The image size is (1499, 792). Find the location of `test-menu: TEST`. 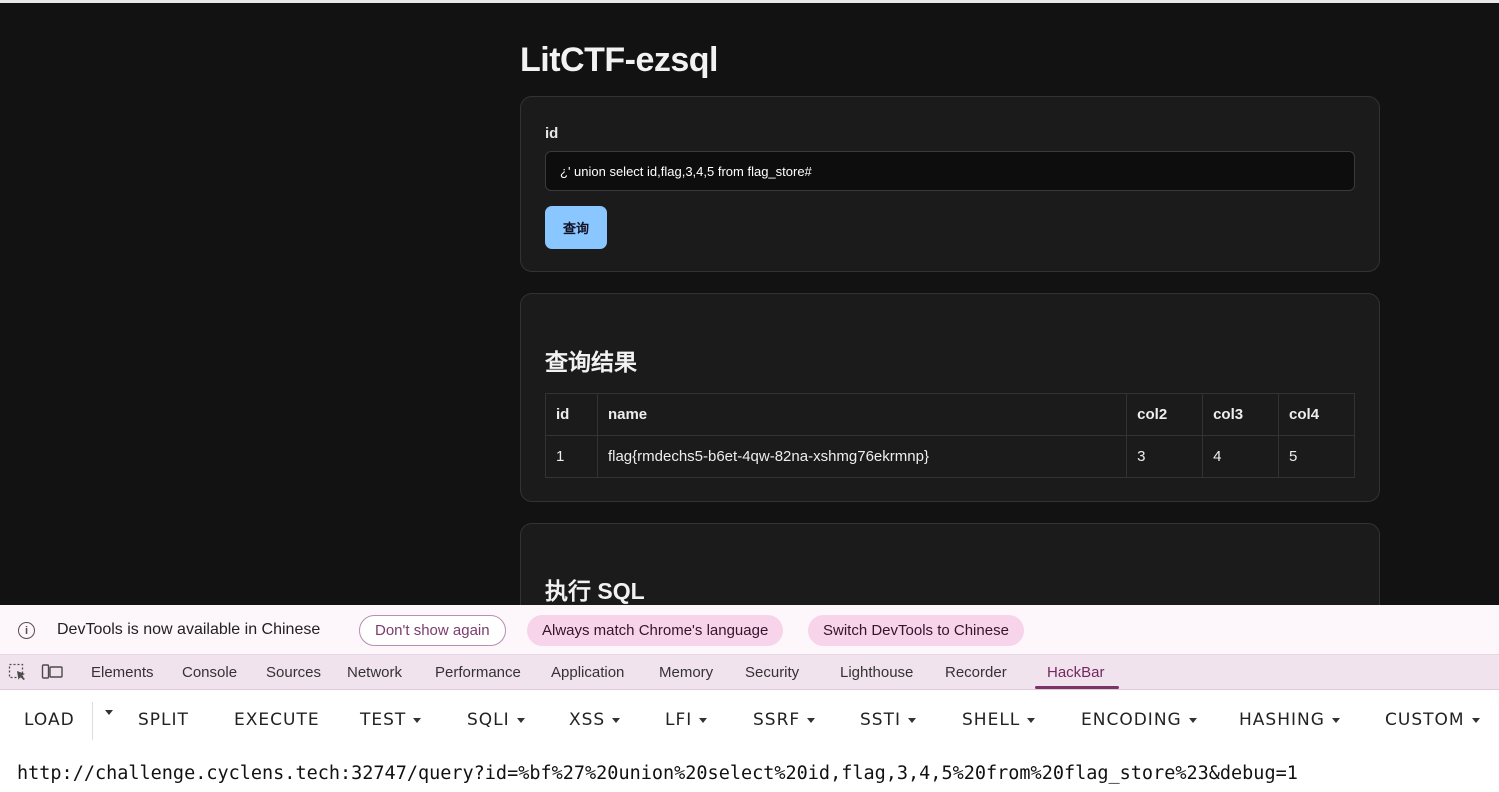

test-menu: TEST is located at coordinates (391, 720).